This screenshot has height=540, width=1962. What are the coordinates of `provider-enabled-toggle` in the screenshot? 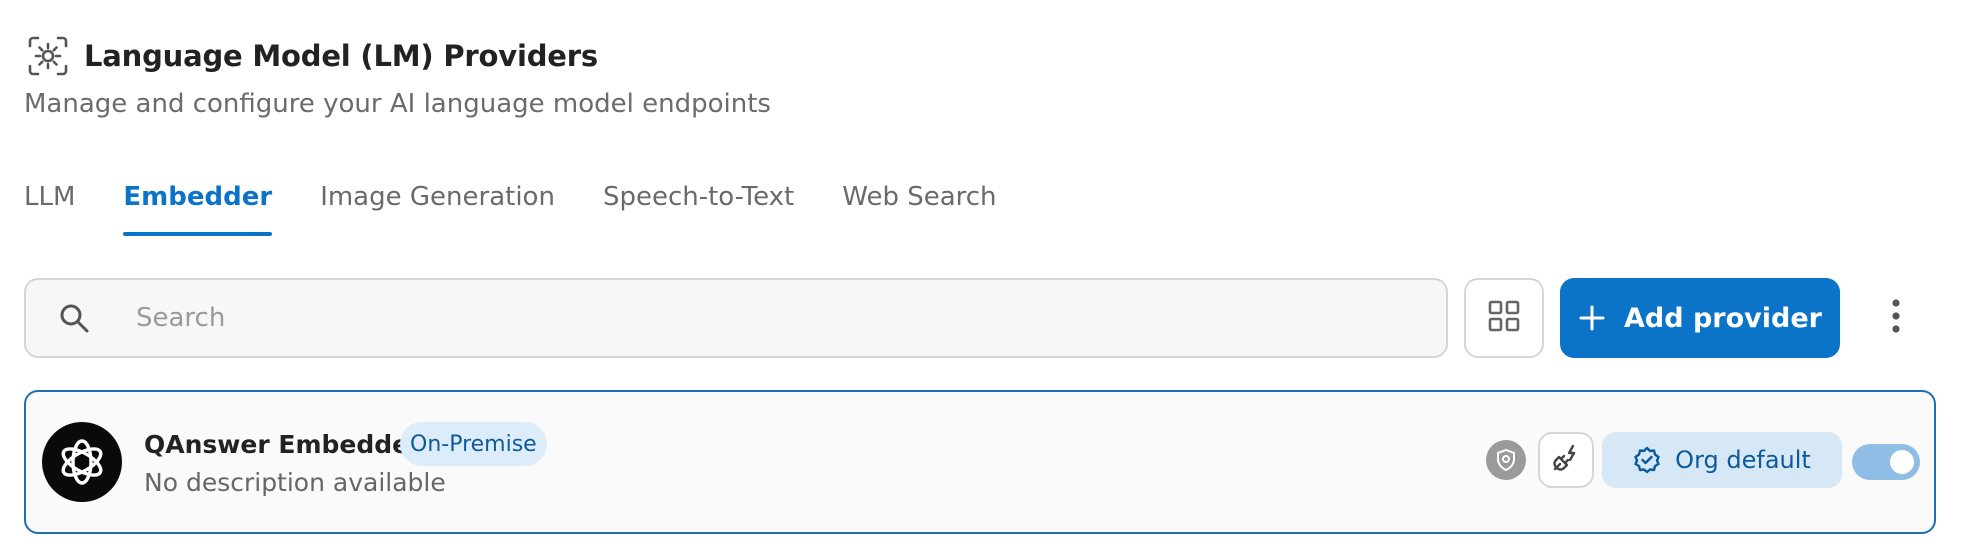 It's located at (1886, 462).